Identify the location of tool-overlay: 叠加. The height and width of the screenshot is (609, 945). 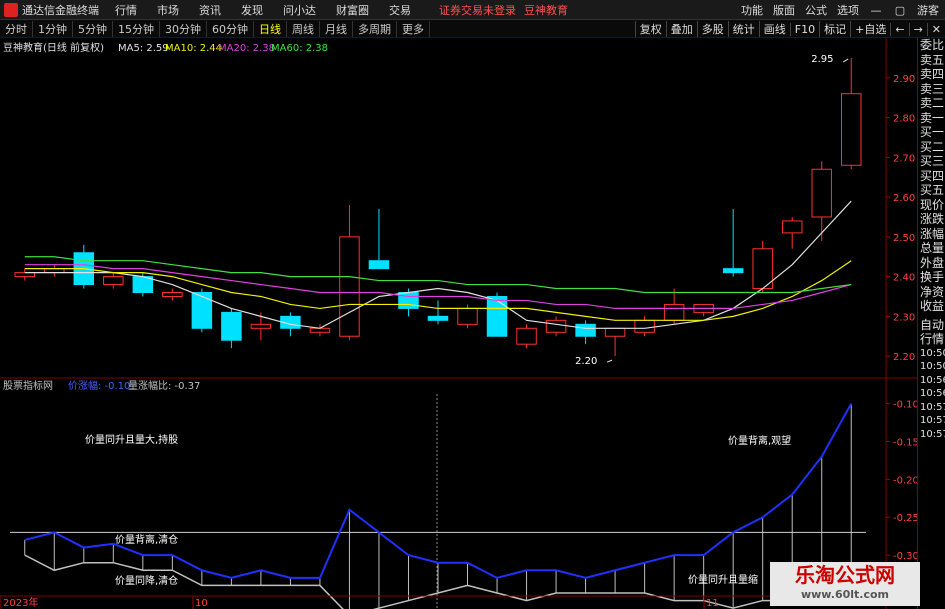
(681, 29).